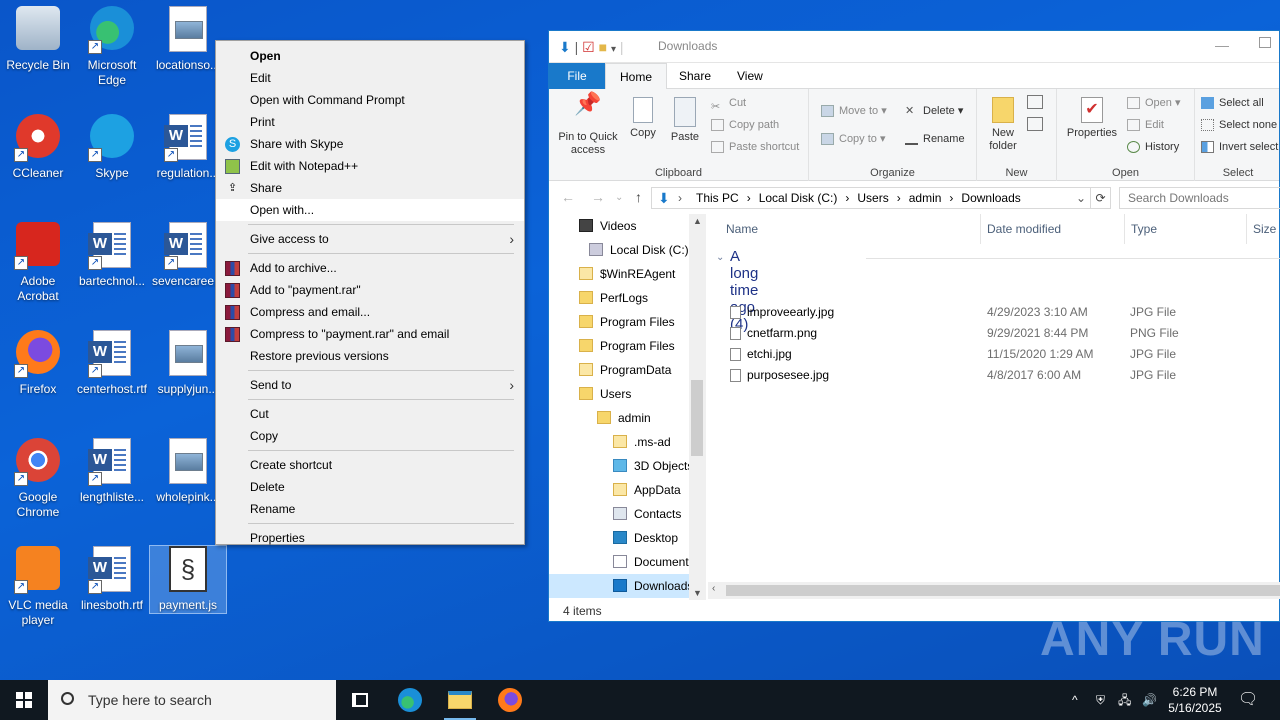 This screenshot has width=1280, height=720. What do you see at coordinates (638, 197) in the screenshot?
I see `up-arrow-icon: ↑` at bounding box center [638, 197].